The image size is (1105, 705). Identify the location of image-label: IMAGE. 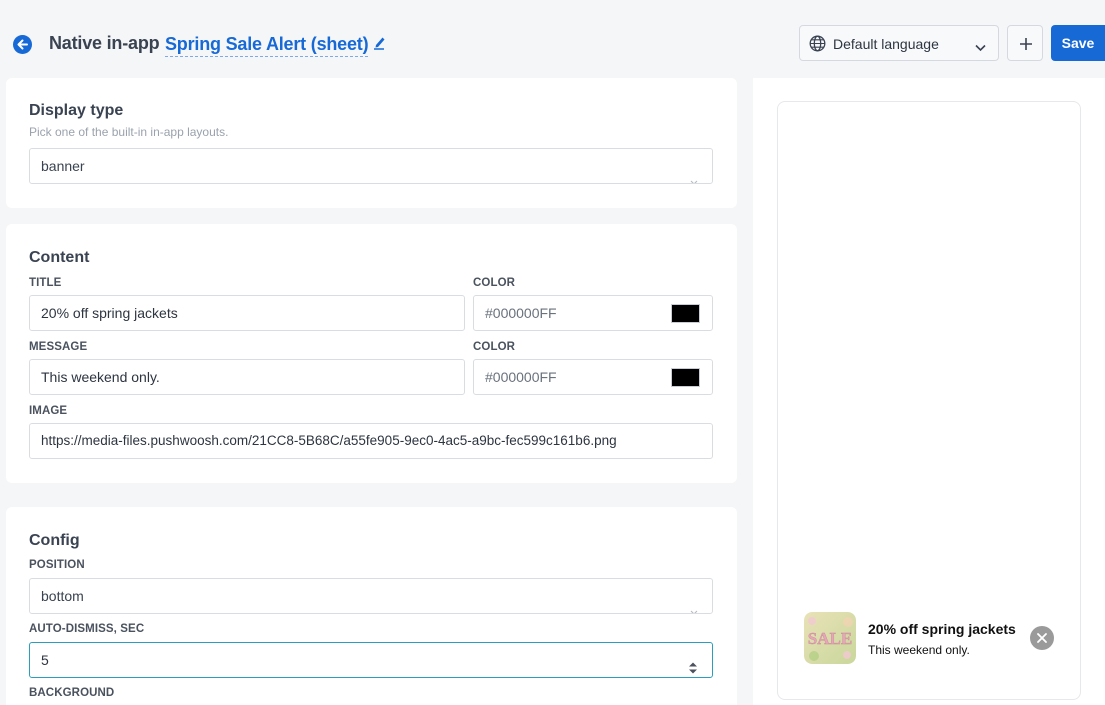
(48, 411).